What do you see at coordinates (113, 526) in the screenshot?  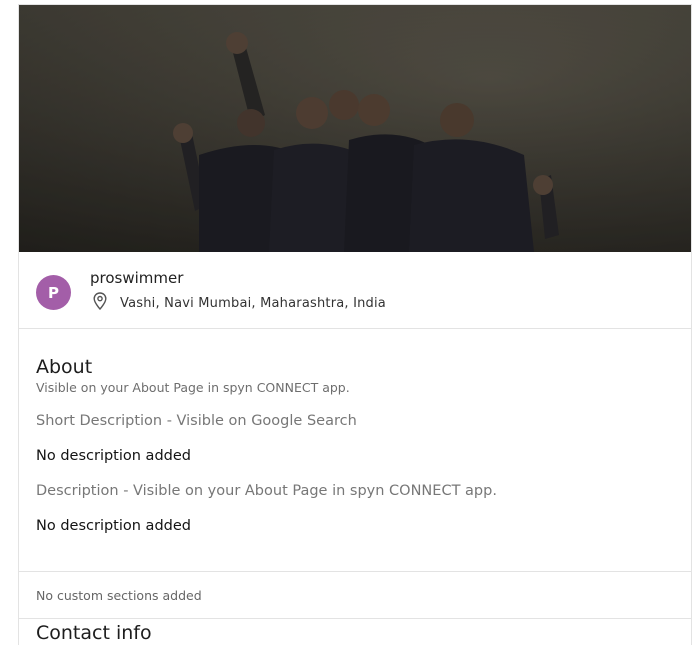 I see `description-value: No description added` at bounding box center [113, 526].